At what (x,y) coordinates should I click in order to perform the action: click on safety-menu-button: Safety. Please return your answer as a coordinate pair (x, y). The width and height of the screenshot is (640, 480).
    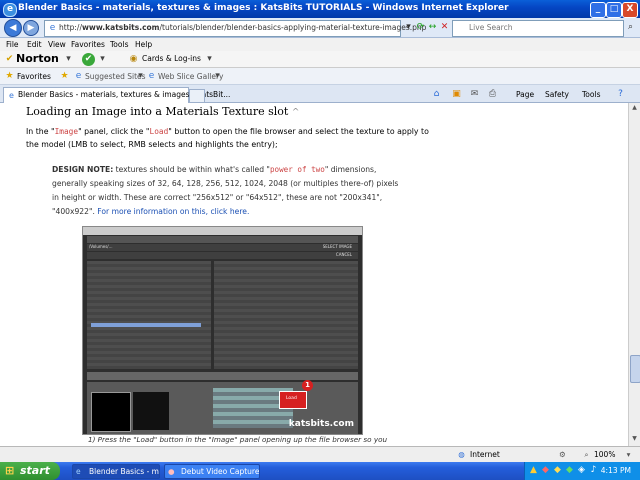
    Looking at the image, I should click on (557, 94).